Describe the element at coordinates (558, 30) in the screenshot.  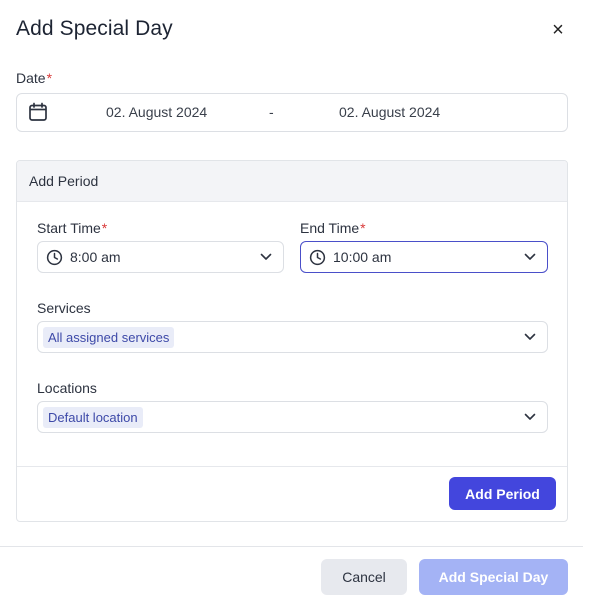
I see `close-icon: ×` at that location.